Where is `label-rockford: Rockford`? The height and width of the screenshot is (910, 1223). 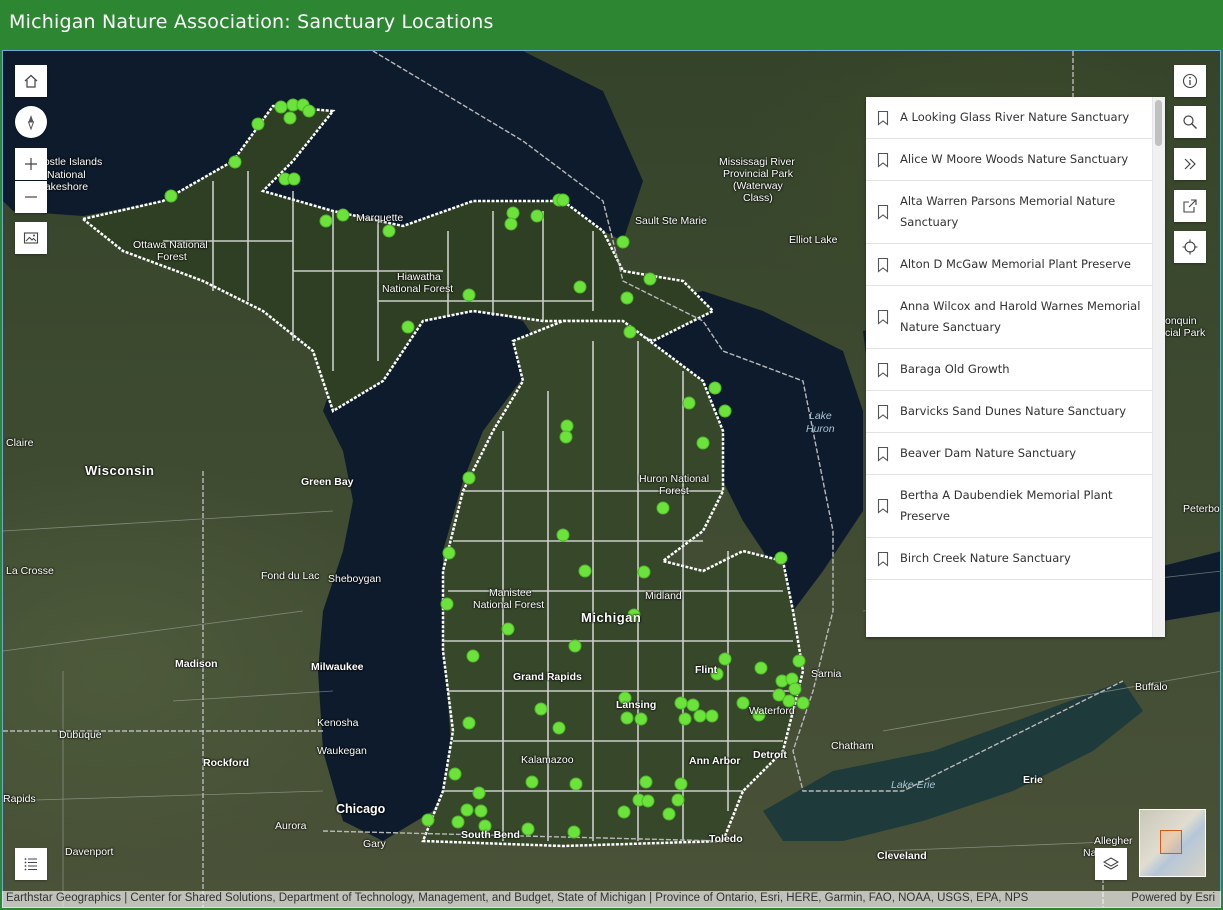 label-rockford: Rockford is located at coordinates (226, 763).